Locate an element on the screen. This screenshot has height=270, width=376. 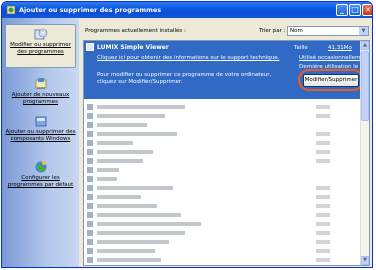
sort-by-select: Nom ▼ is located at coordinates (328, 31).